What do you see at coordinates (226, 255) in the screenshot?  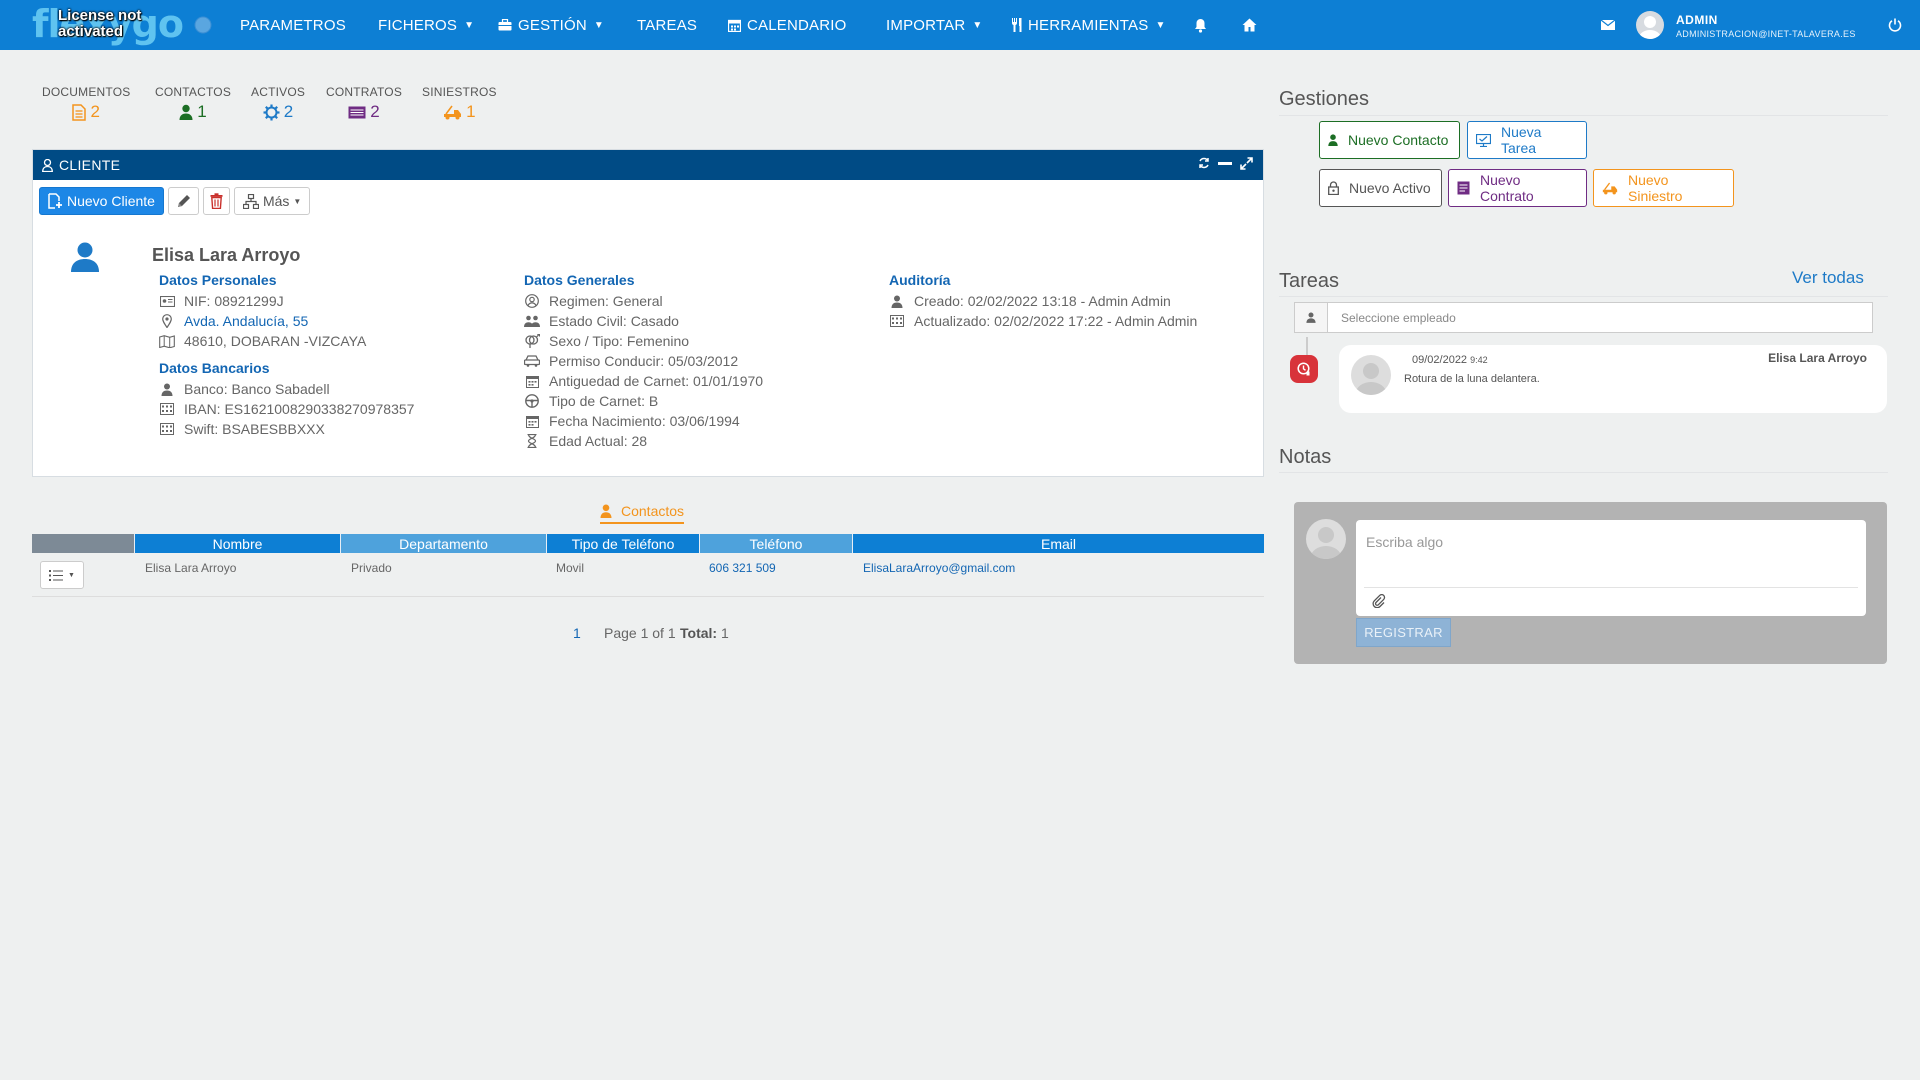 I see `client-name: Elisa Lara Arroyo` at bounding box center [226, 255].